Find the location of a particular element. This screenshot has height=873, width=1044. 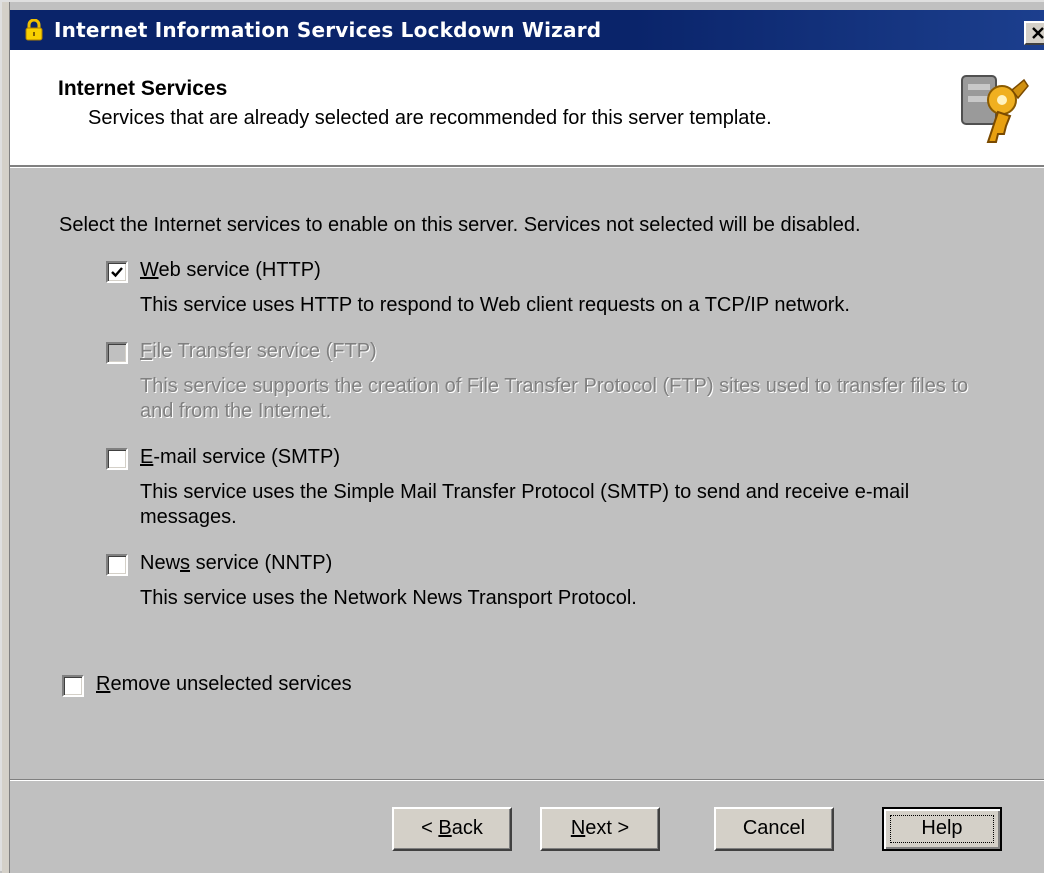

smtp-checkbox is located at coordinates (117, 459).